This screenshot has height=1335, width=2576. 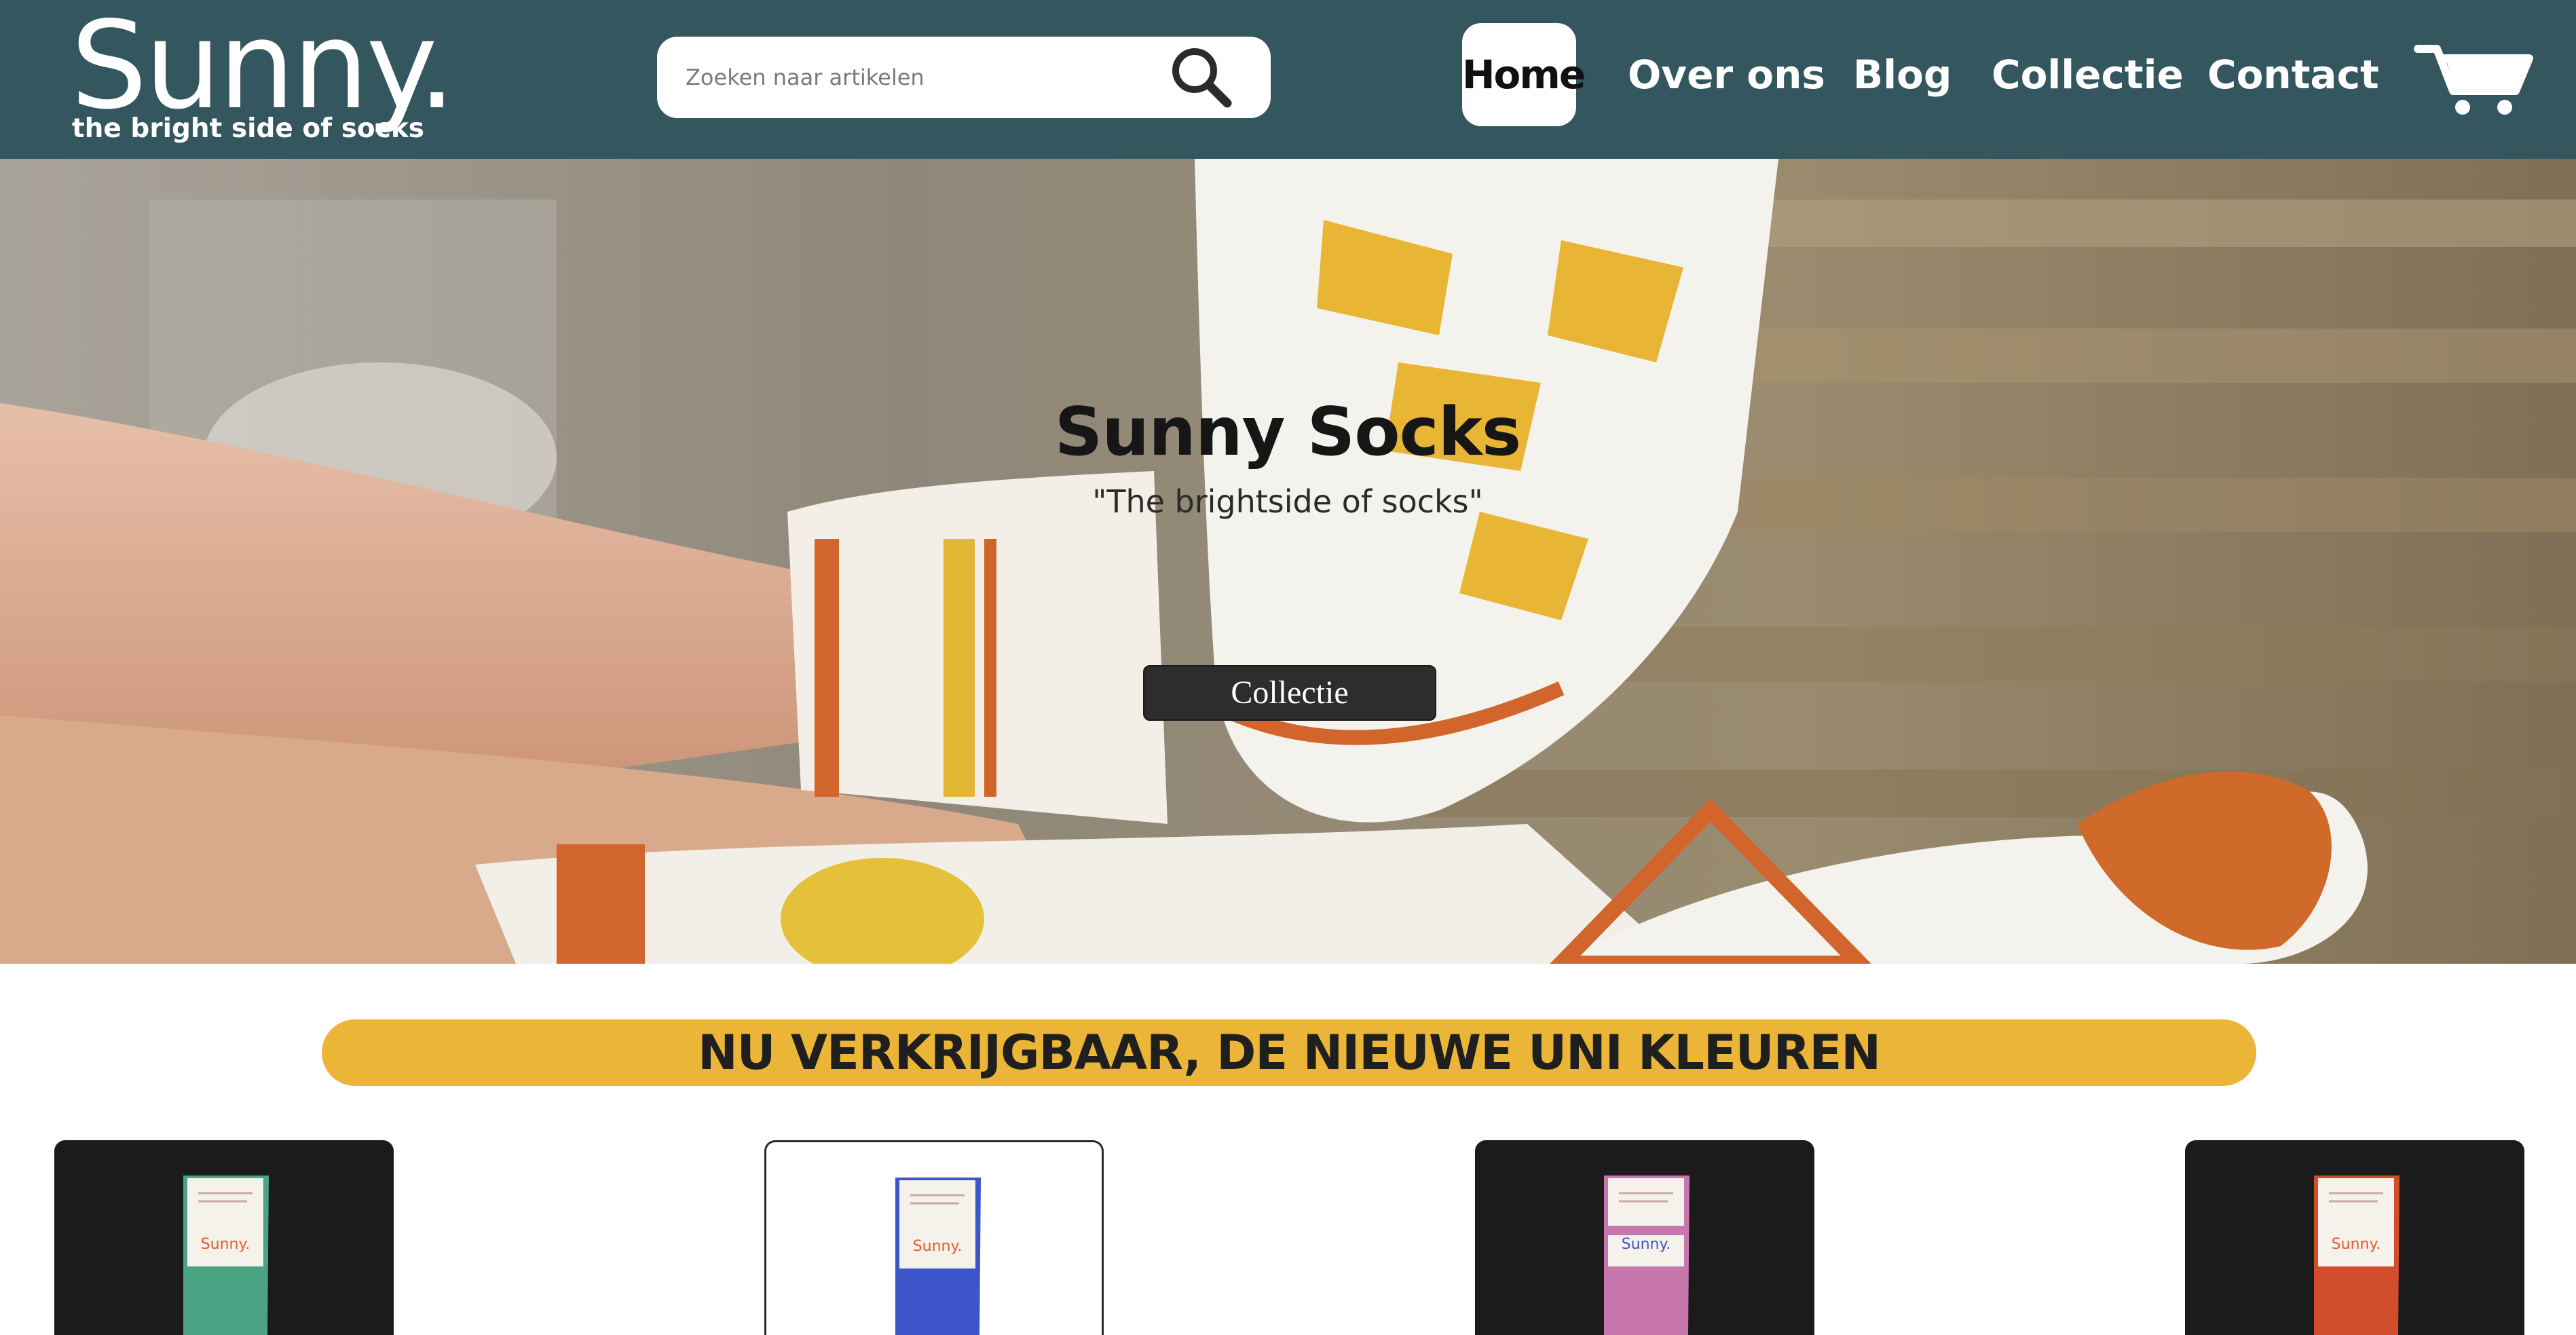 What do you see at coordinates (924, 77) in the screenshot?
I see `search-input` at bounding box center [924, 77].